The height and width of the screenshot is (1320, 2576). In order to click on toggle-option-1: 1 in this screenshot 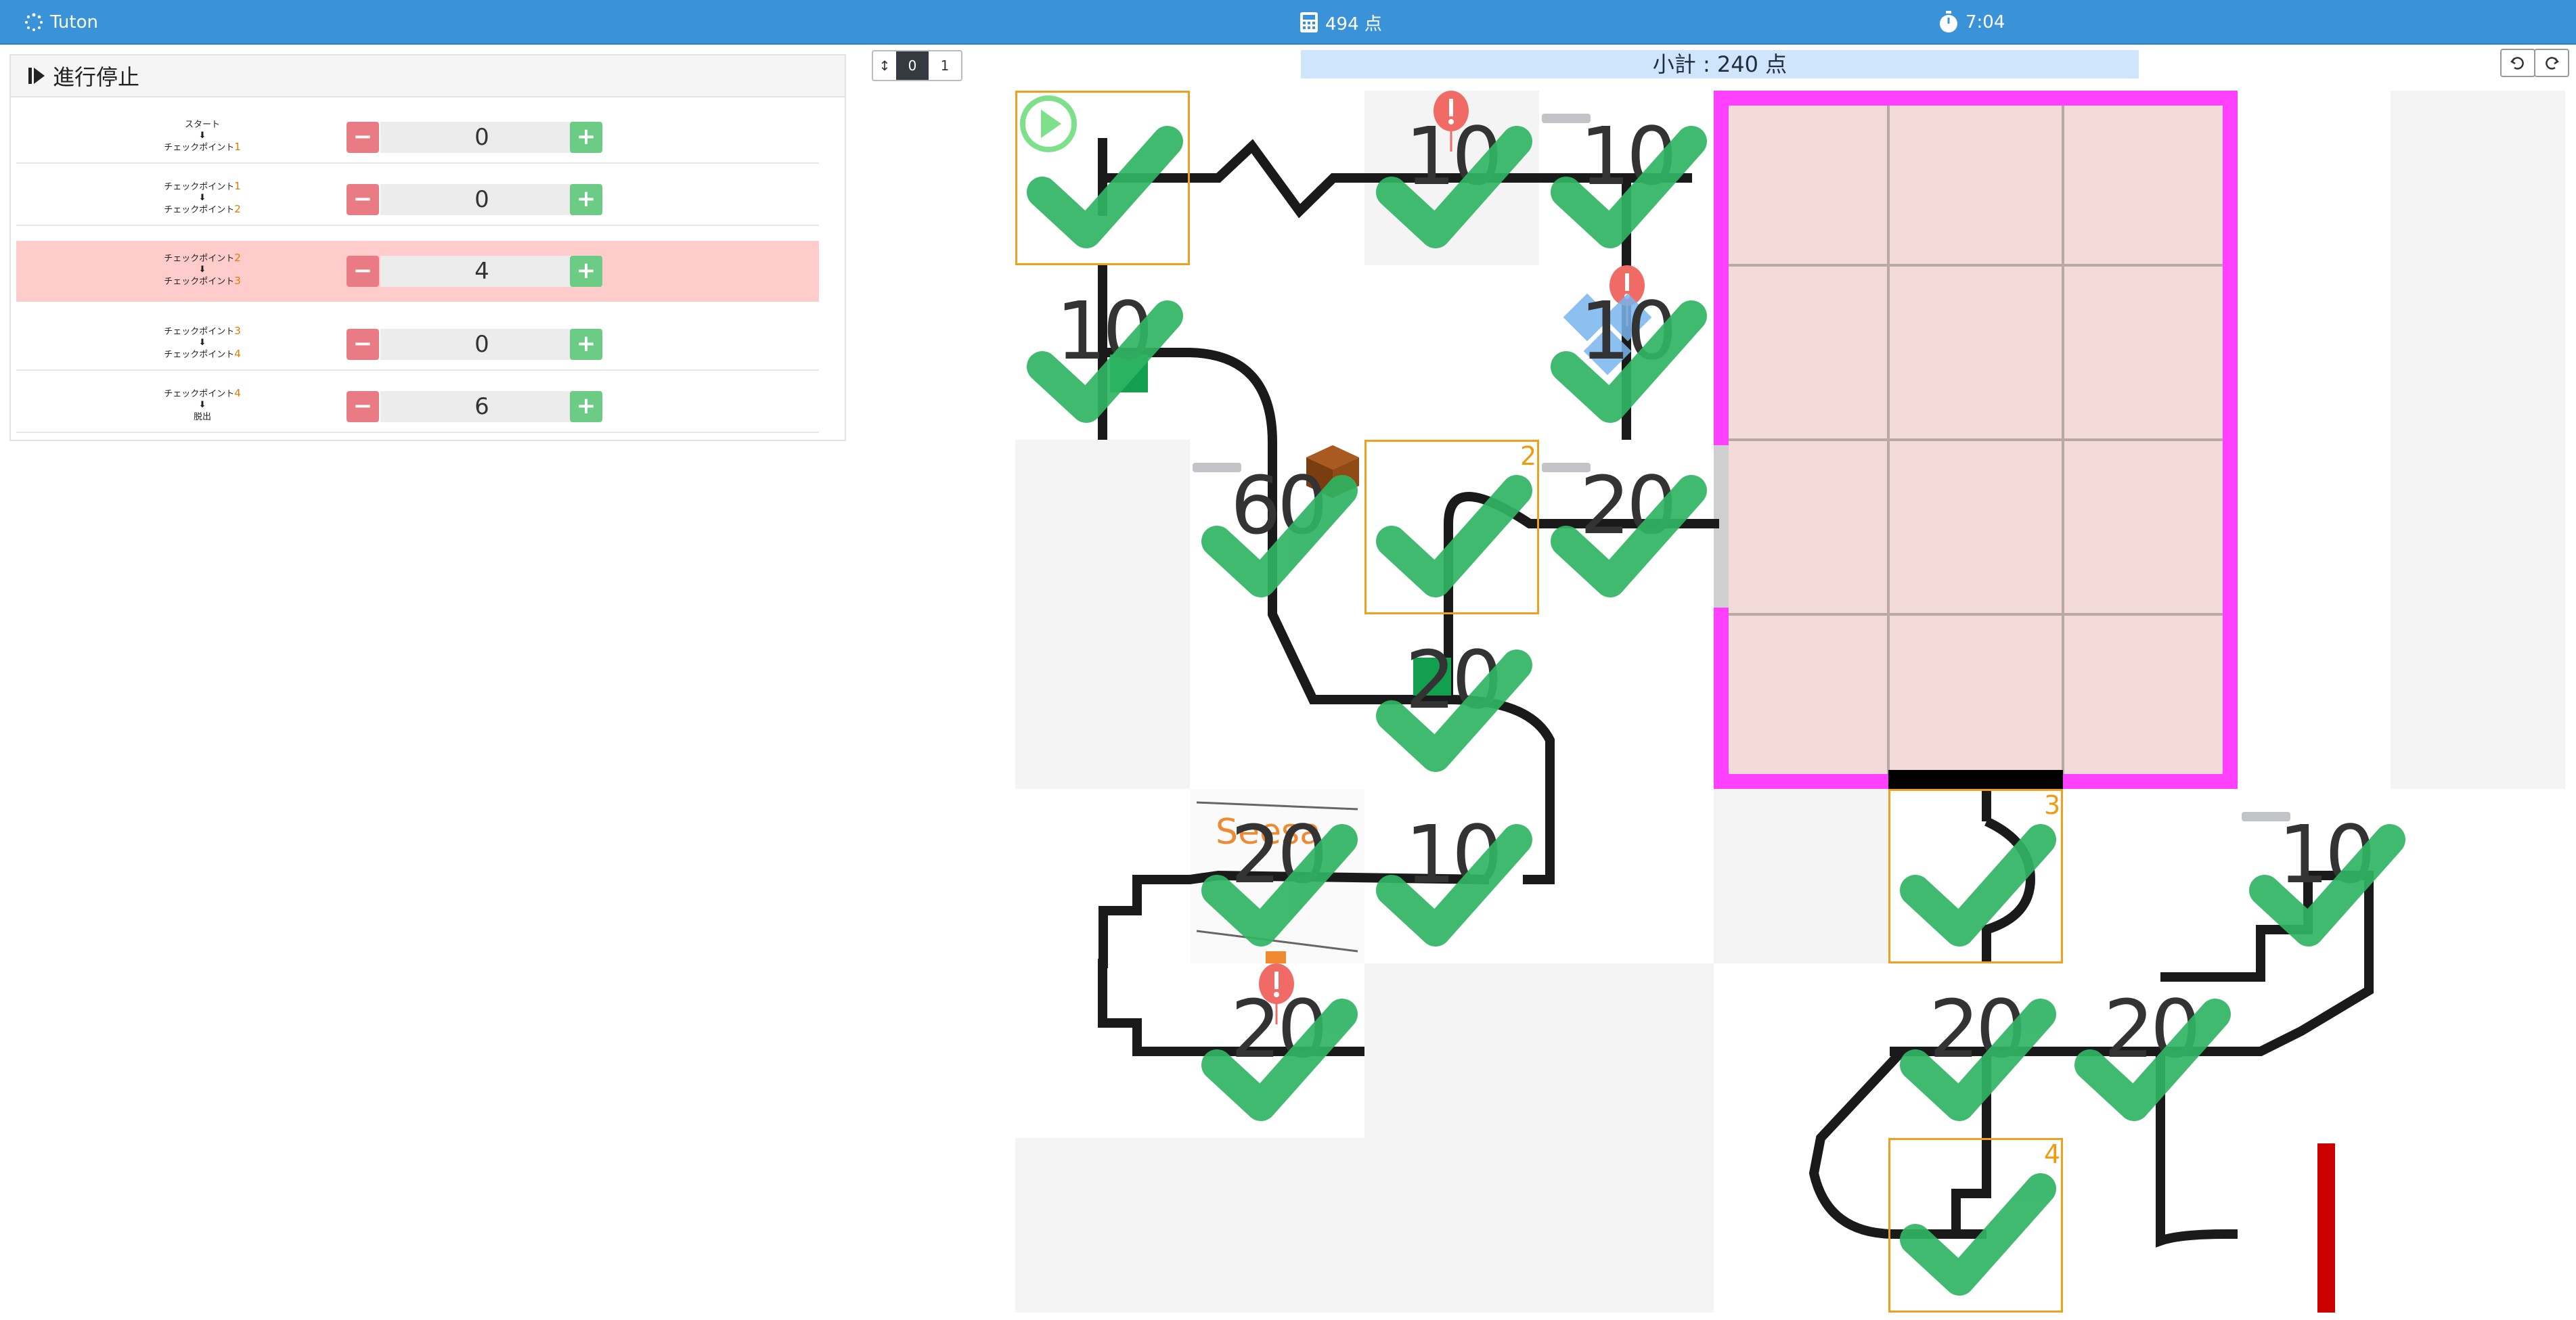, I will do `click(945, 65)`.